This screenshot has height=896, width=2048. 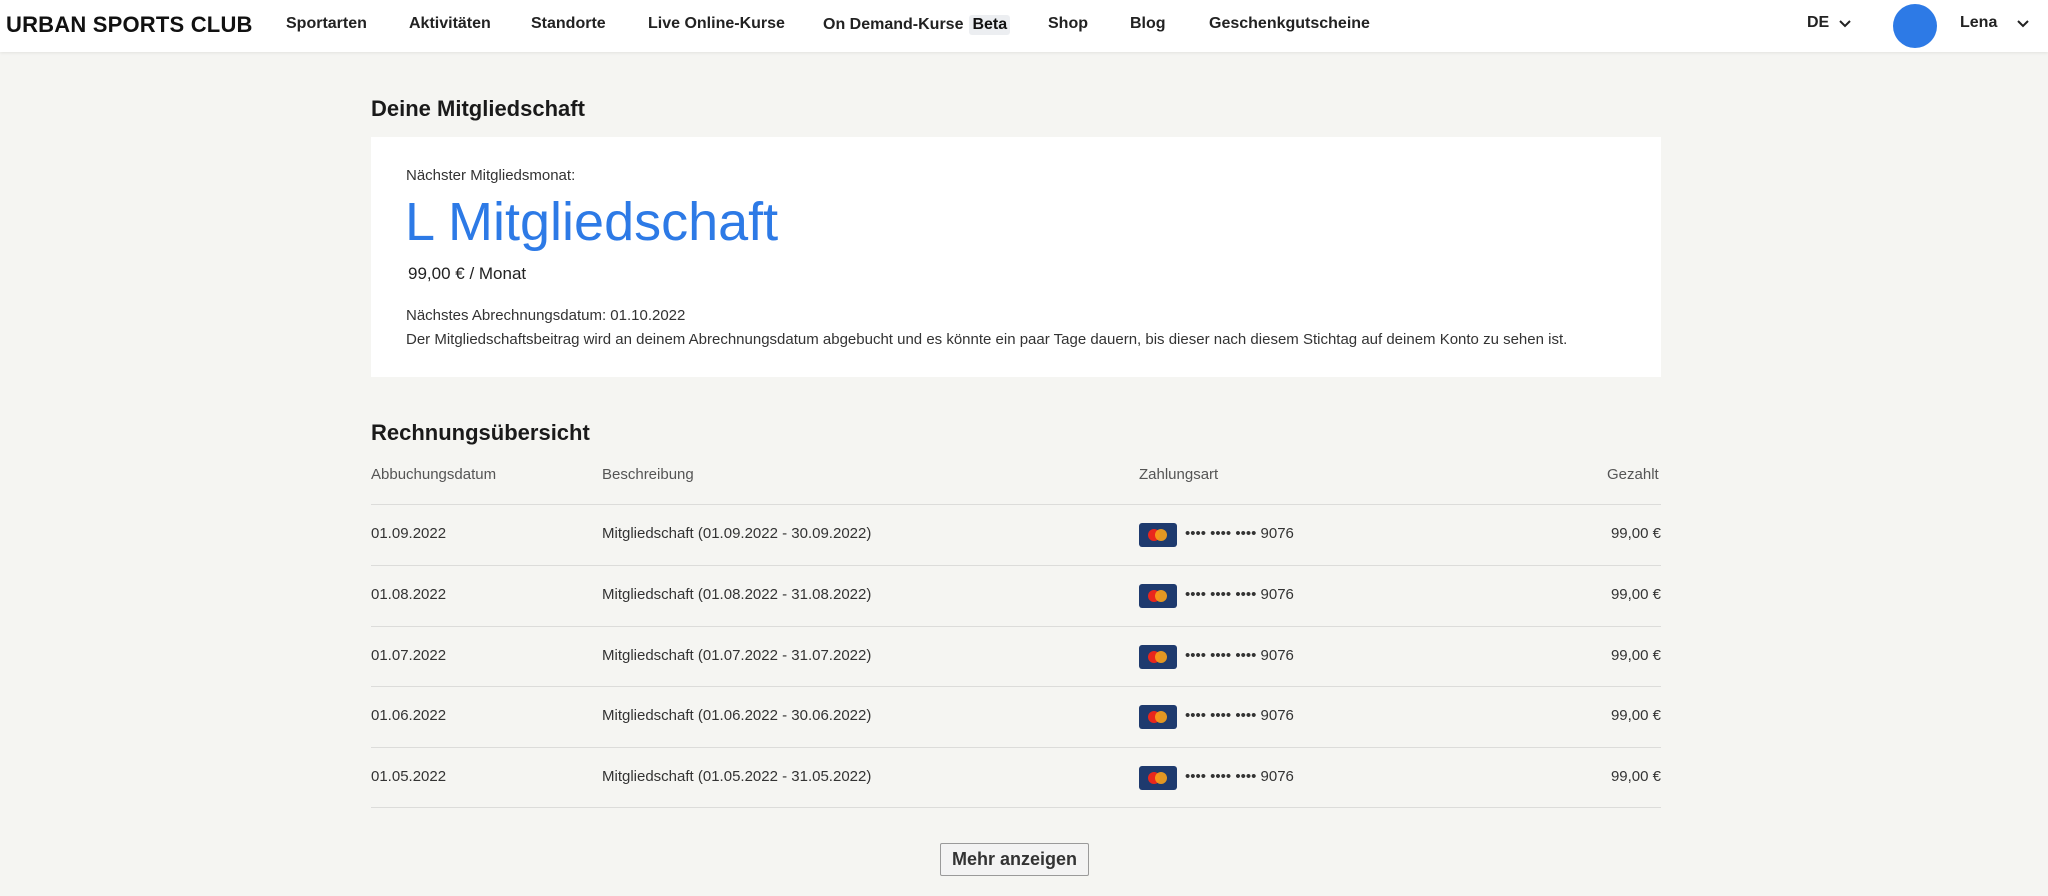 I want to click on nav-item-standorte: Standorte, so click(x=568, y=24).